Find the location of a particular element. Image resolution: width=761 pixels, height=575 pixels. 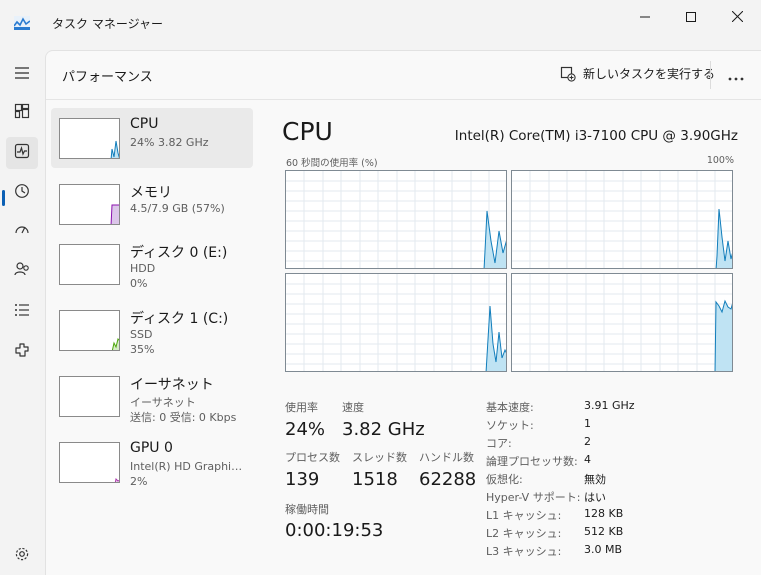

spec-key: Hyper-V サポート: is located at coordinates (533, 497).